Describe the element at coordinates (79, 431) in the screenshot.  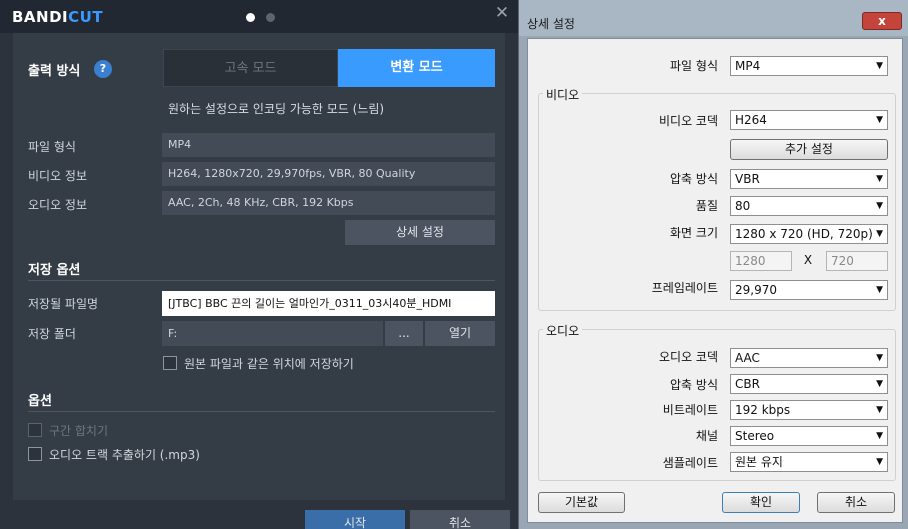
I see `merge-segments-label: 구간 합치기` at that location.